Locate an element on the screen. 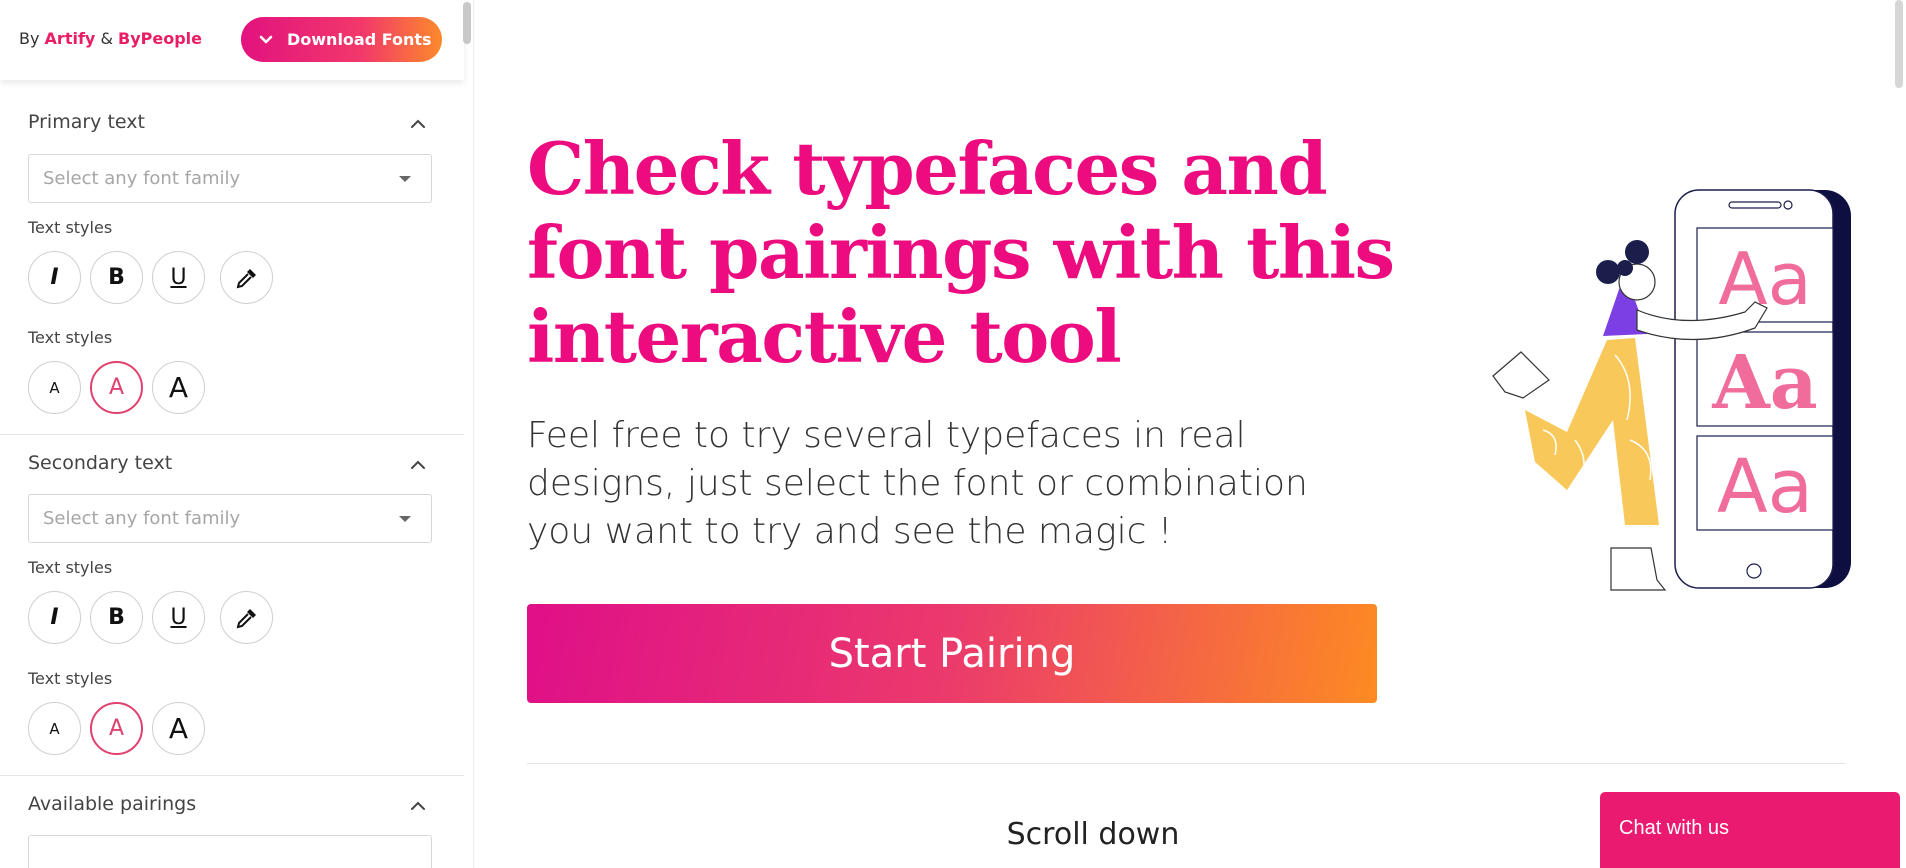 The height and width of the screenshot is (868, 1906). primary-text-size-label: Text styles is located at coordinates (70, 337).